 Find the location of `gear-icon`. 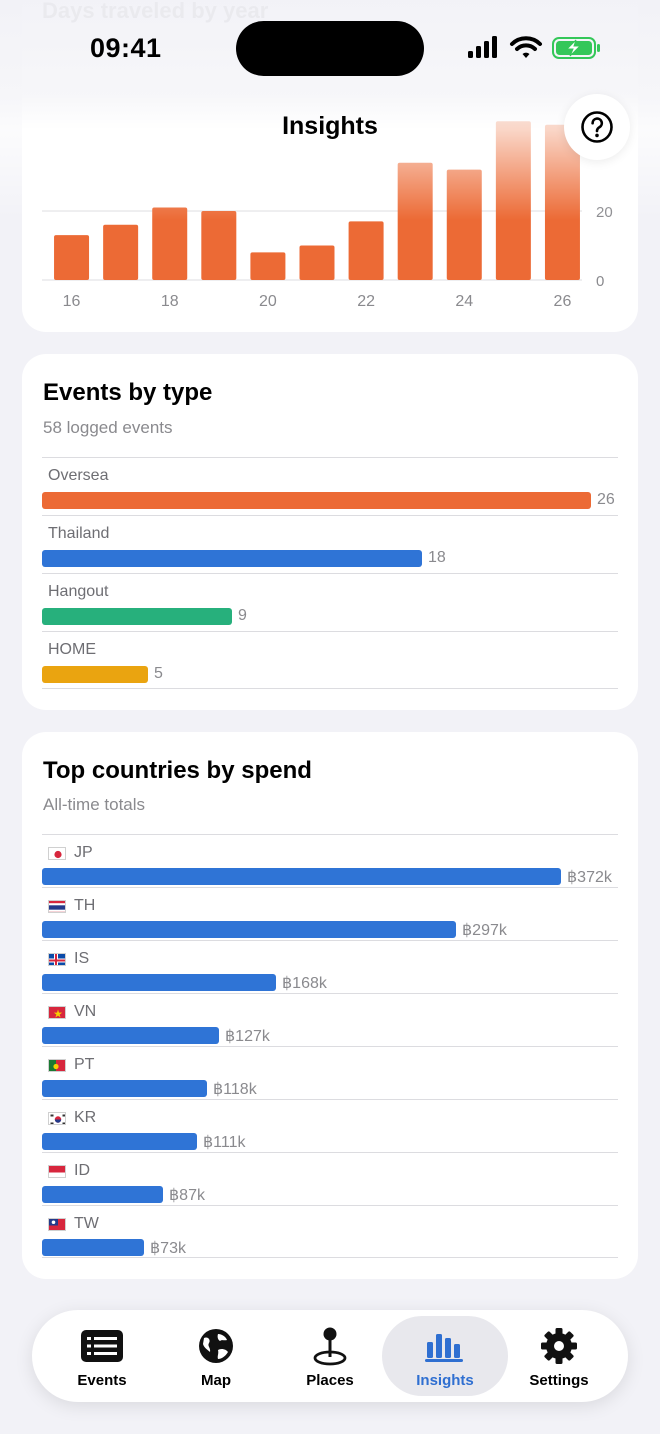

gear-icon is located at coordinates (559, 1346).